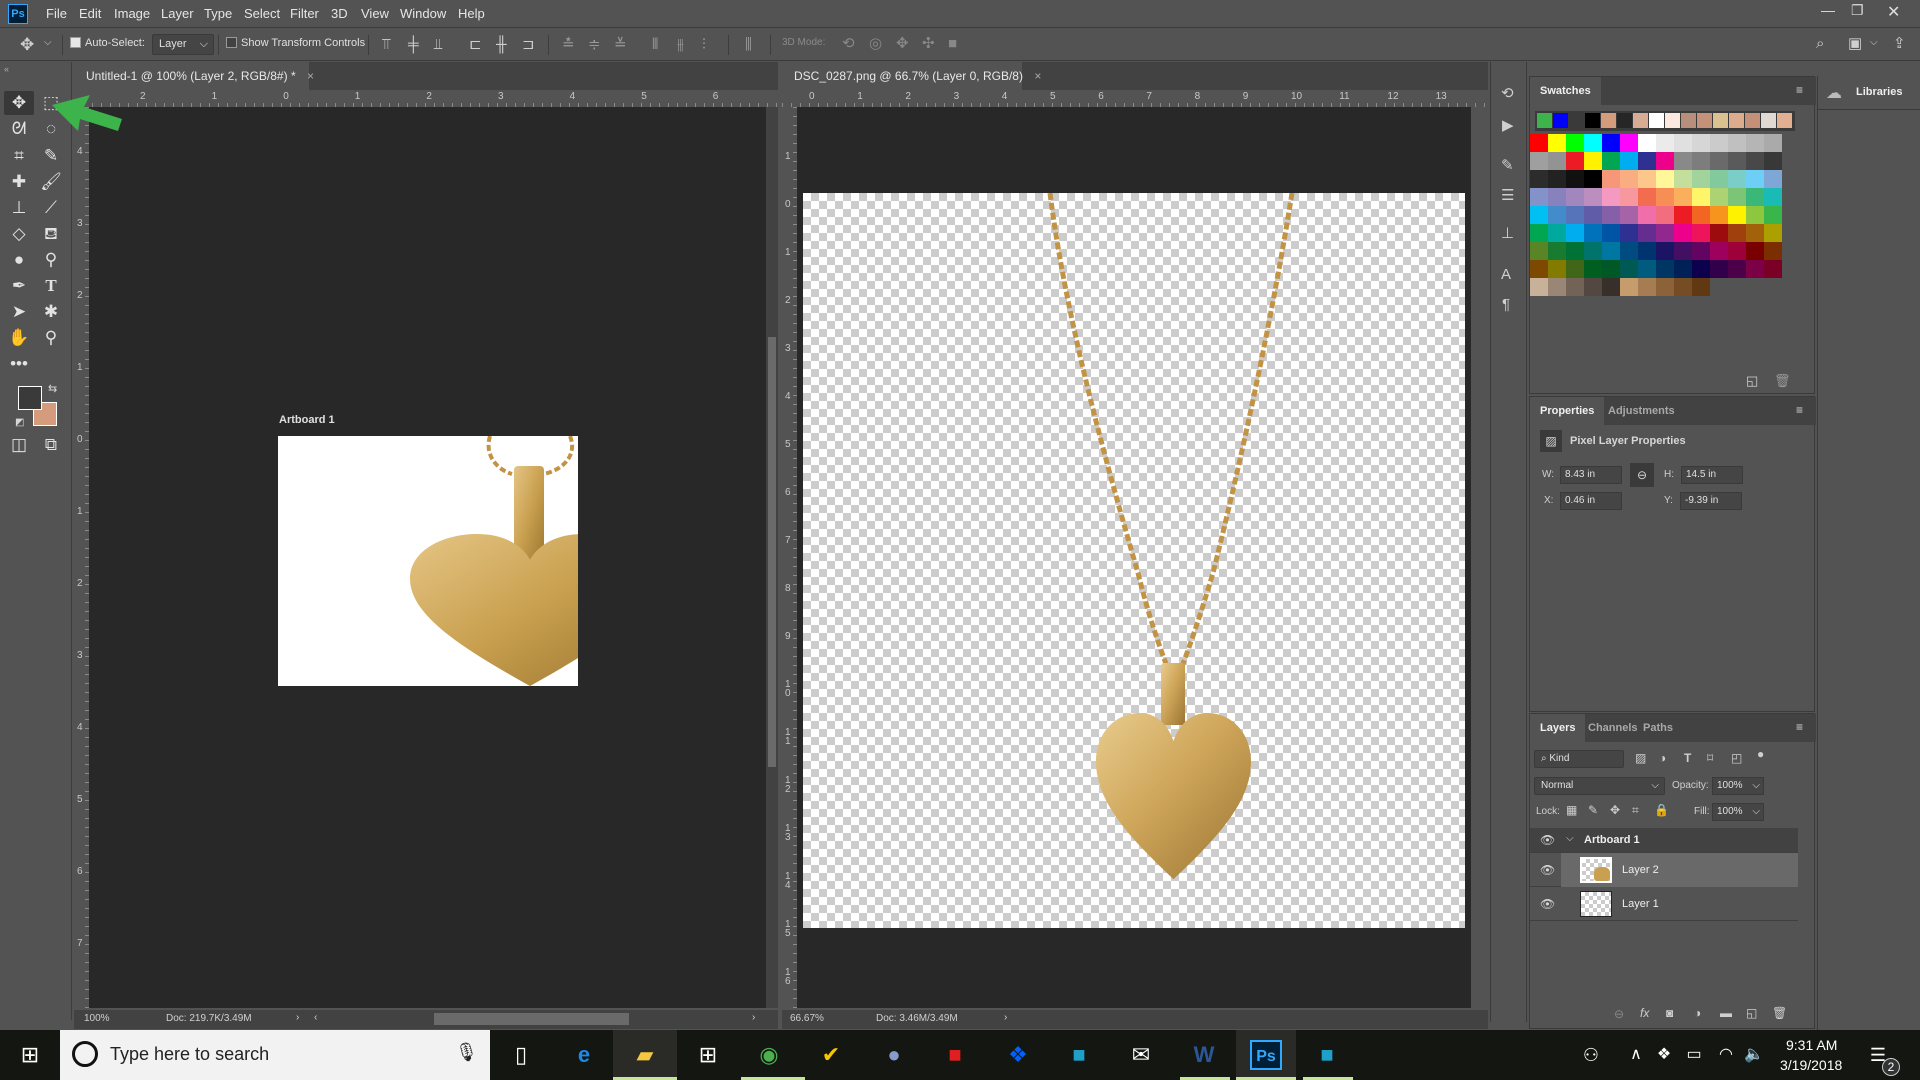  Describe the element at coordinates (1266, 1055) in the screenshot. I see `photoshop-icon: Ps` at that location.